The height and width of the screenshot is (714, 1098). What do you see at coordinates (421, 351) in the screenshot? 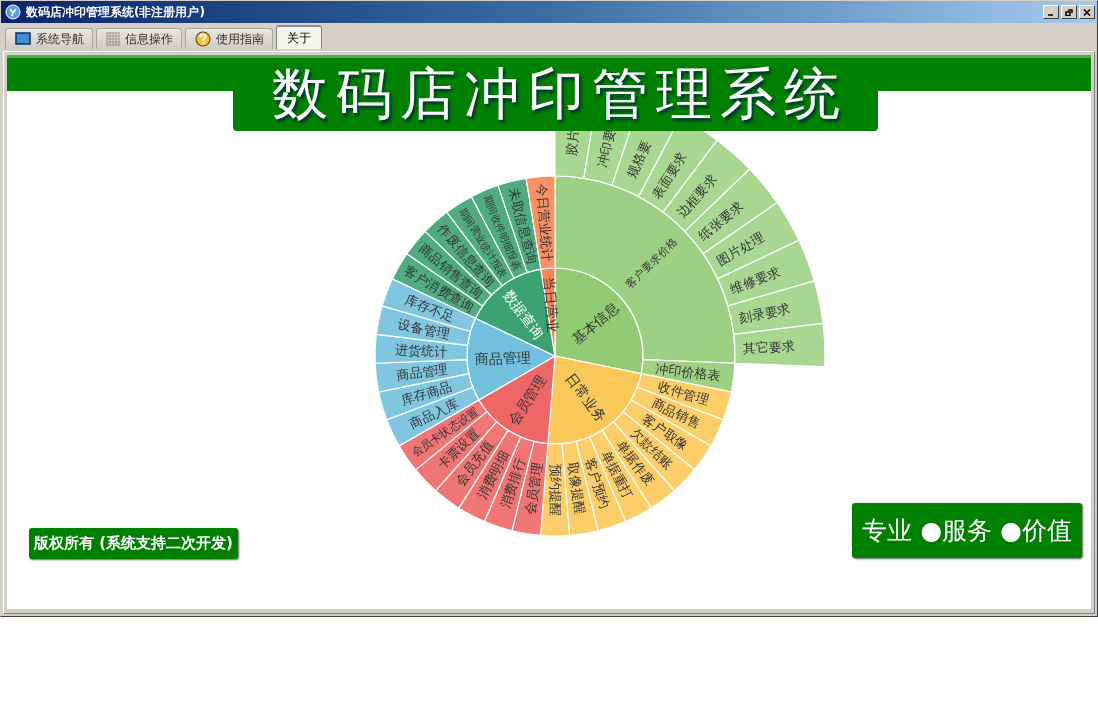
I see `sector-label: 进货统计` at bounding box center [421, 351].